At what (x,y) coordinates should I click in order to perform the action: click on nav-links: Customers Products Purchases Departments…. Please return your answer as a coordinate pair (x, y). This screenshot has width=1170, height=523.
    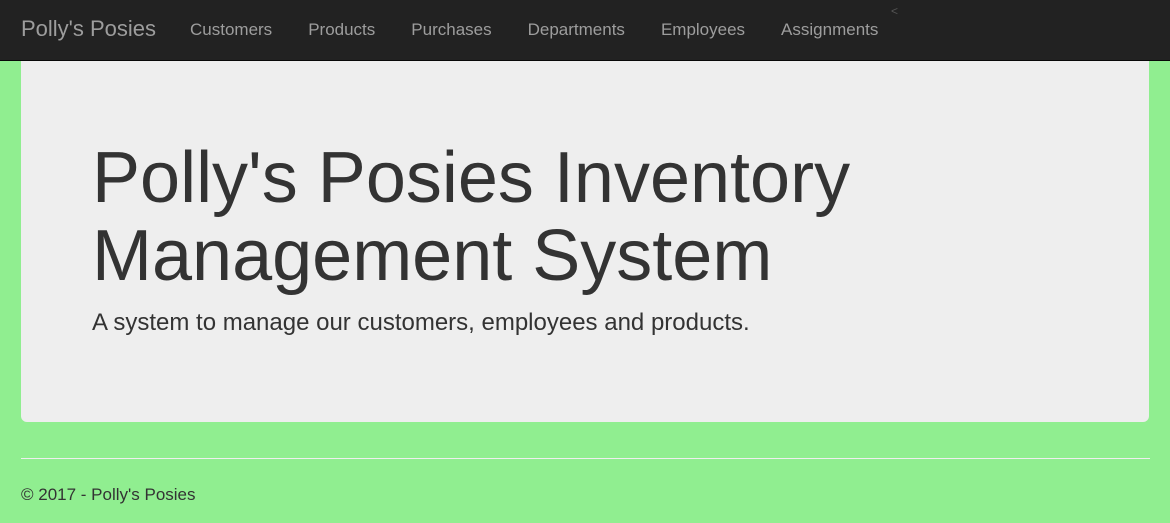
    Looking at the image, I should click on (534, 30).